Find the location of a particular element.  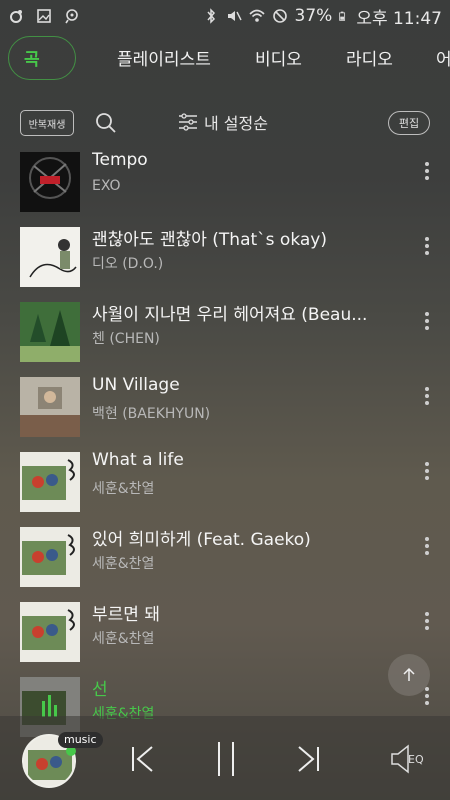

arrow-up-icon is located at coordinates (409, 674).